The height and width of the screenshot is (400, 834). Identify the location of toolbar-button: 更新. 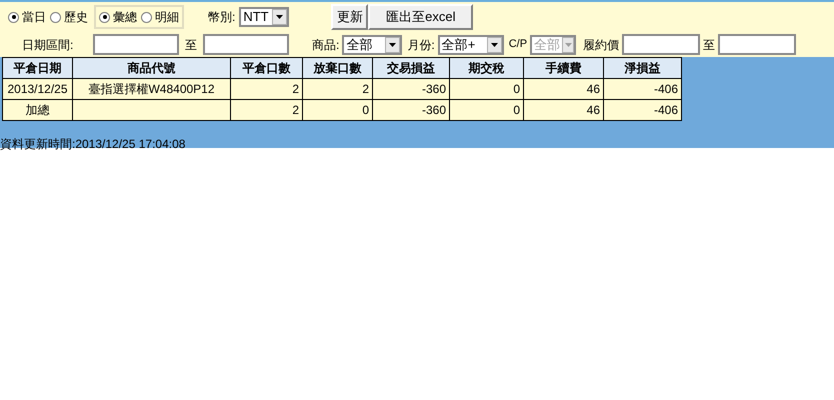
(349, 17).